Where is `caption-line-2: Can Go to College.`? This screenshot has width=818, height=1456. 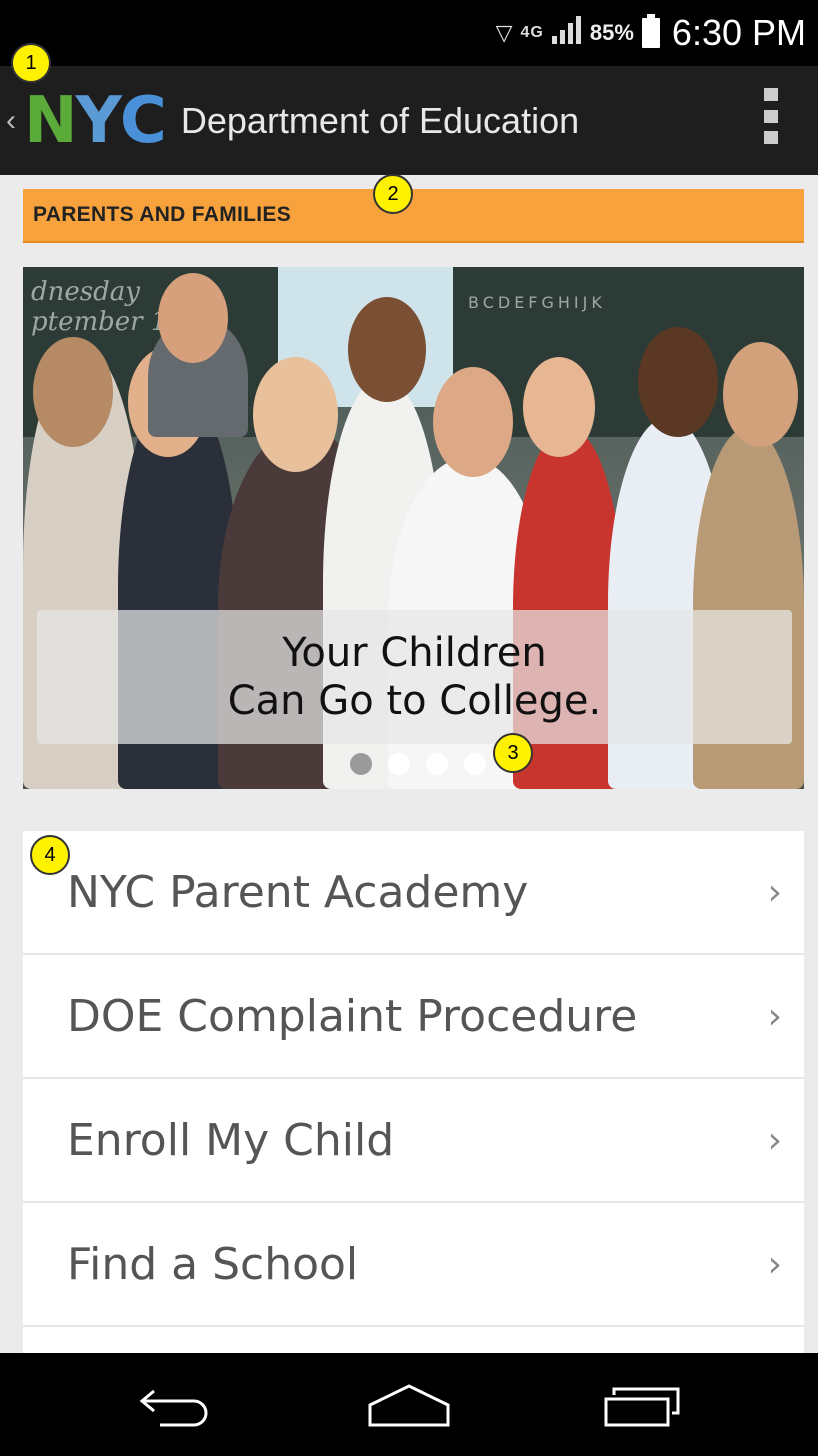
caption-line-2: Can Go to College. is located at coordinates (414, 701).